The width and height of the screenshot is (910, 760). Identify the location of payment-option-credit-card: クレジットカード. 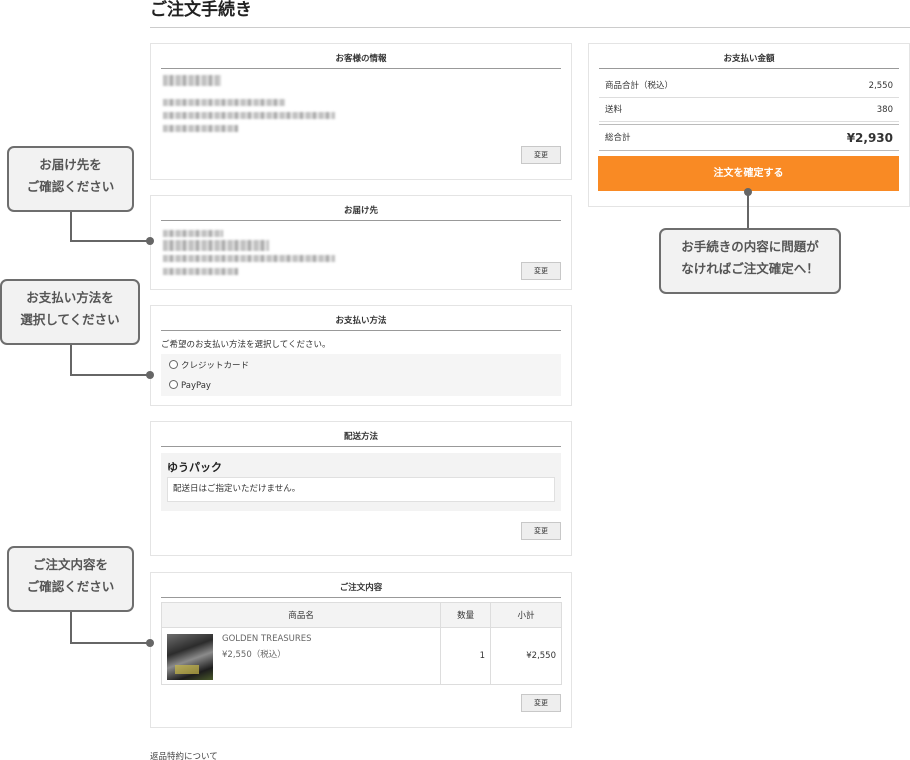
(209, 366).